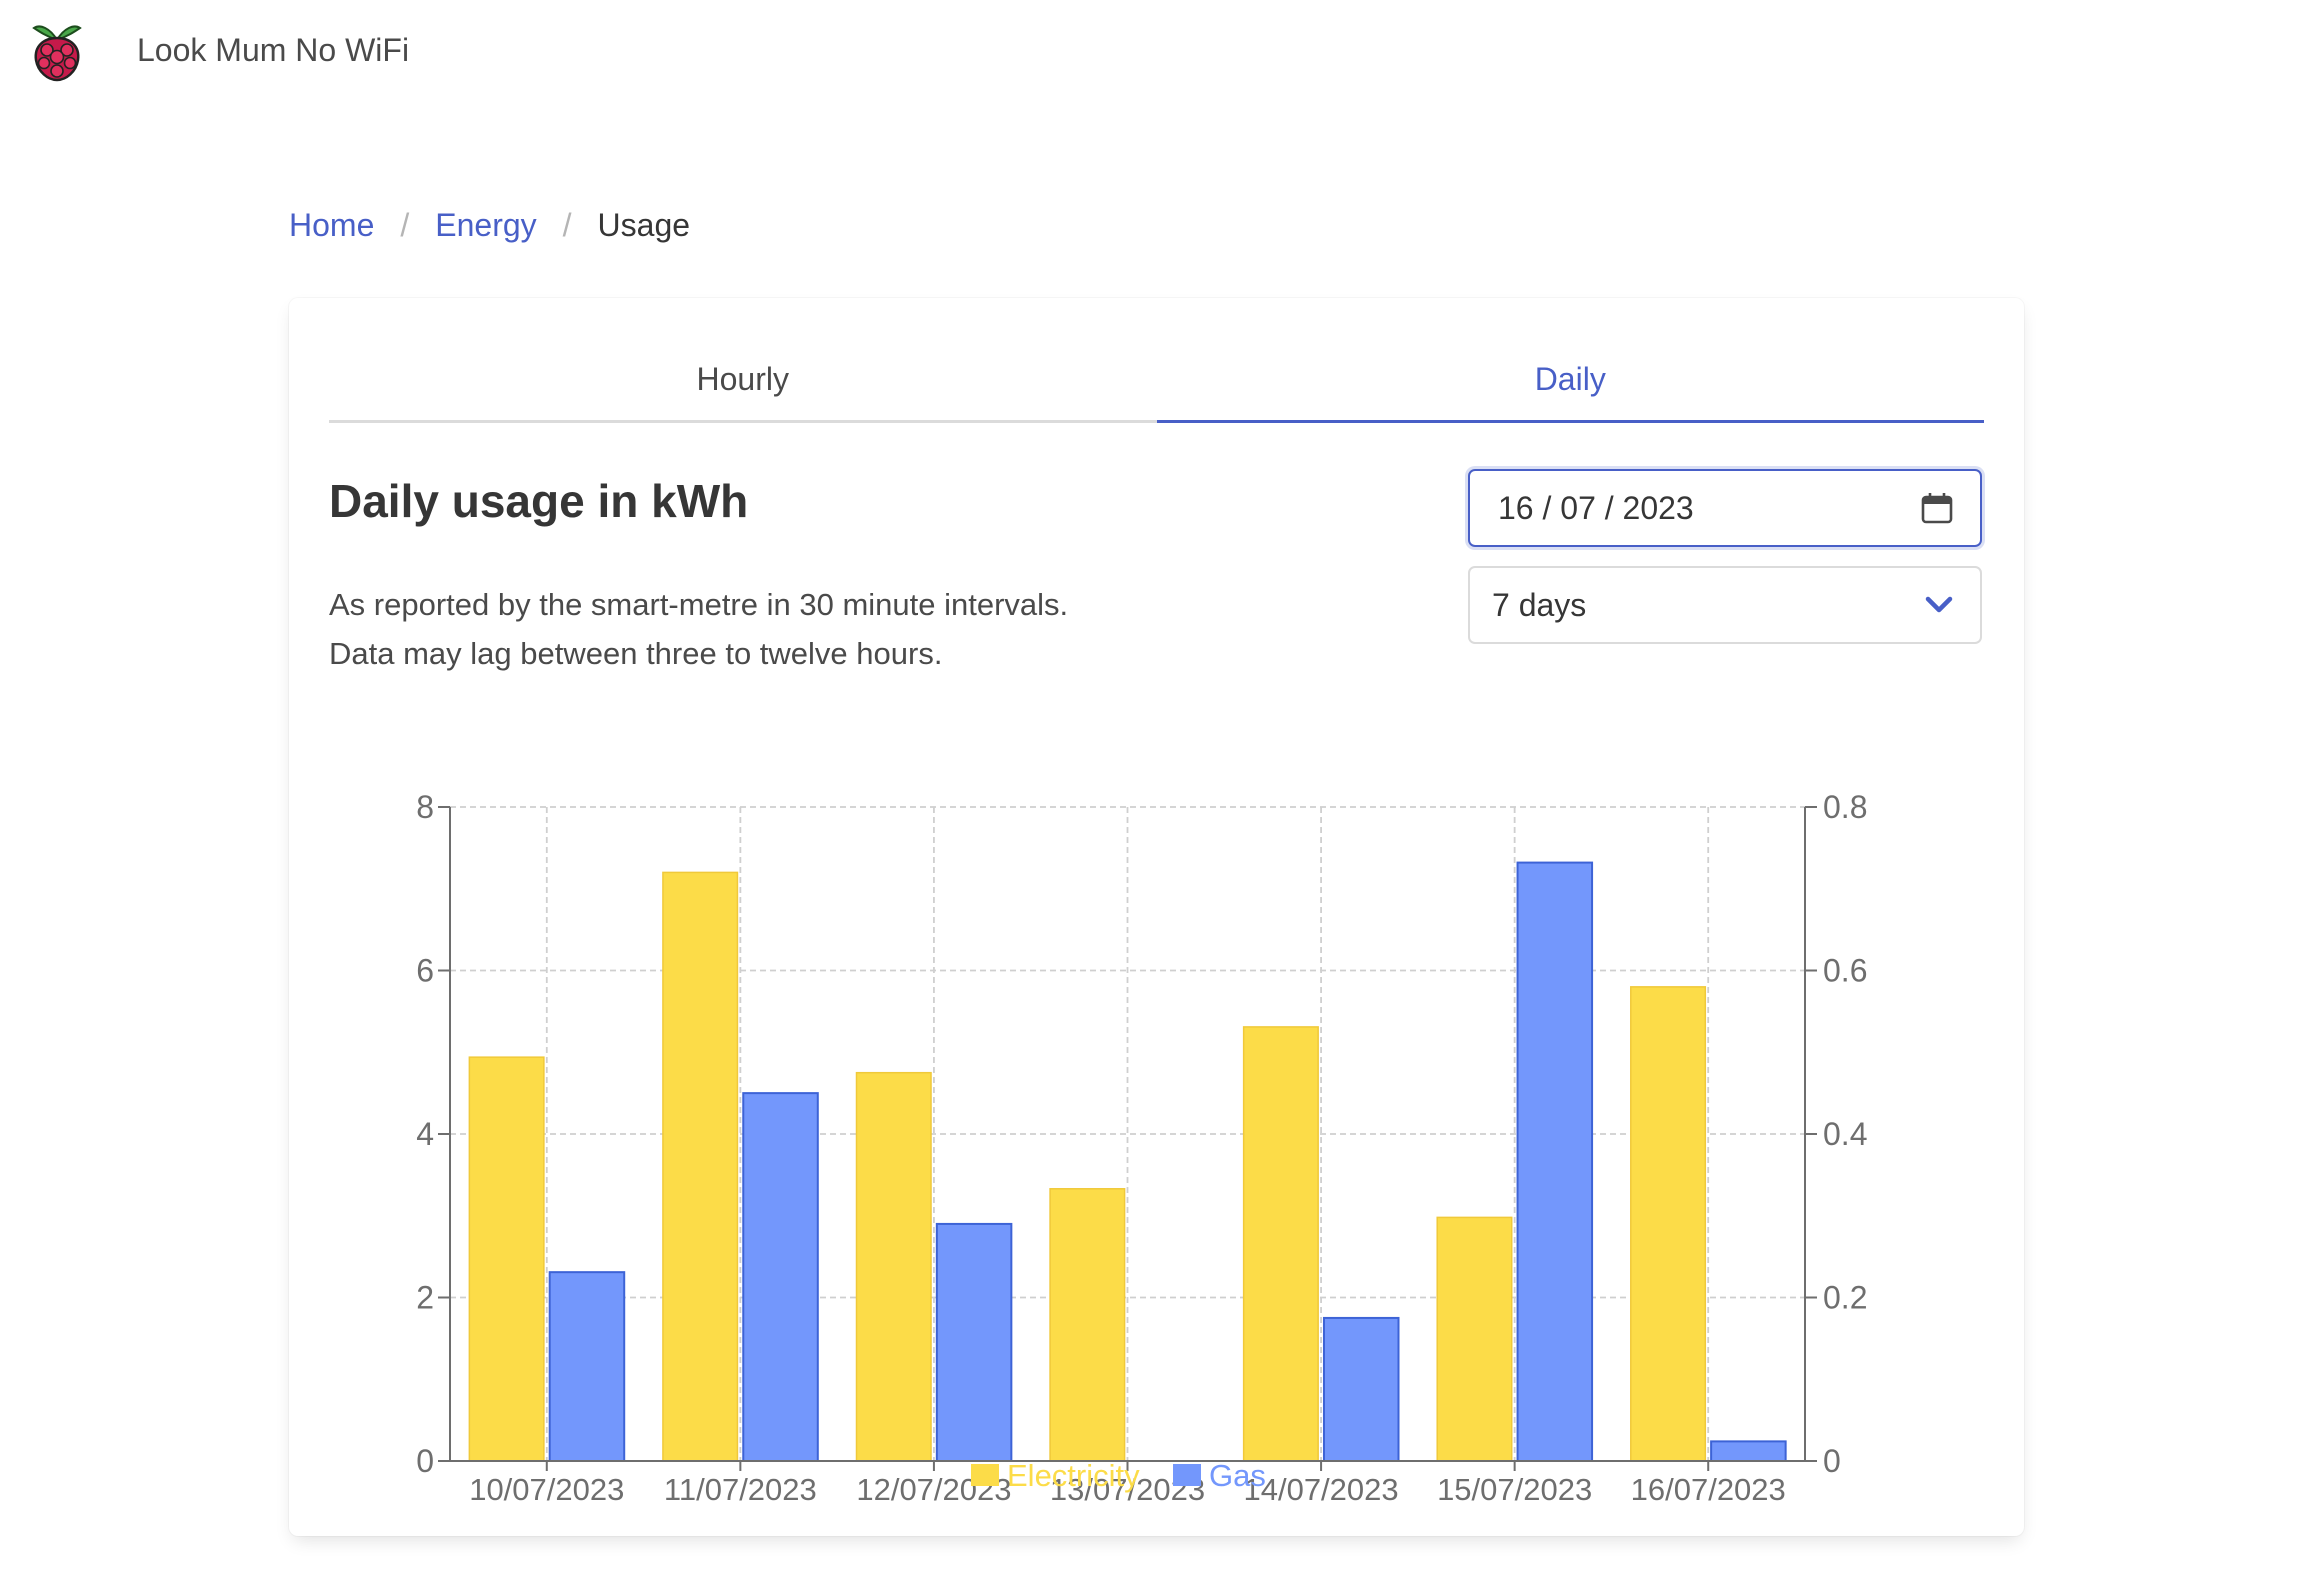 The width and height of the screenshot is (2302, 1572). I want to click on breadcrumb: Home / Energy / Usage, so click(489, 225).